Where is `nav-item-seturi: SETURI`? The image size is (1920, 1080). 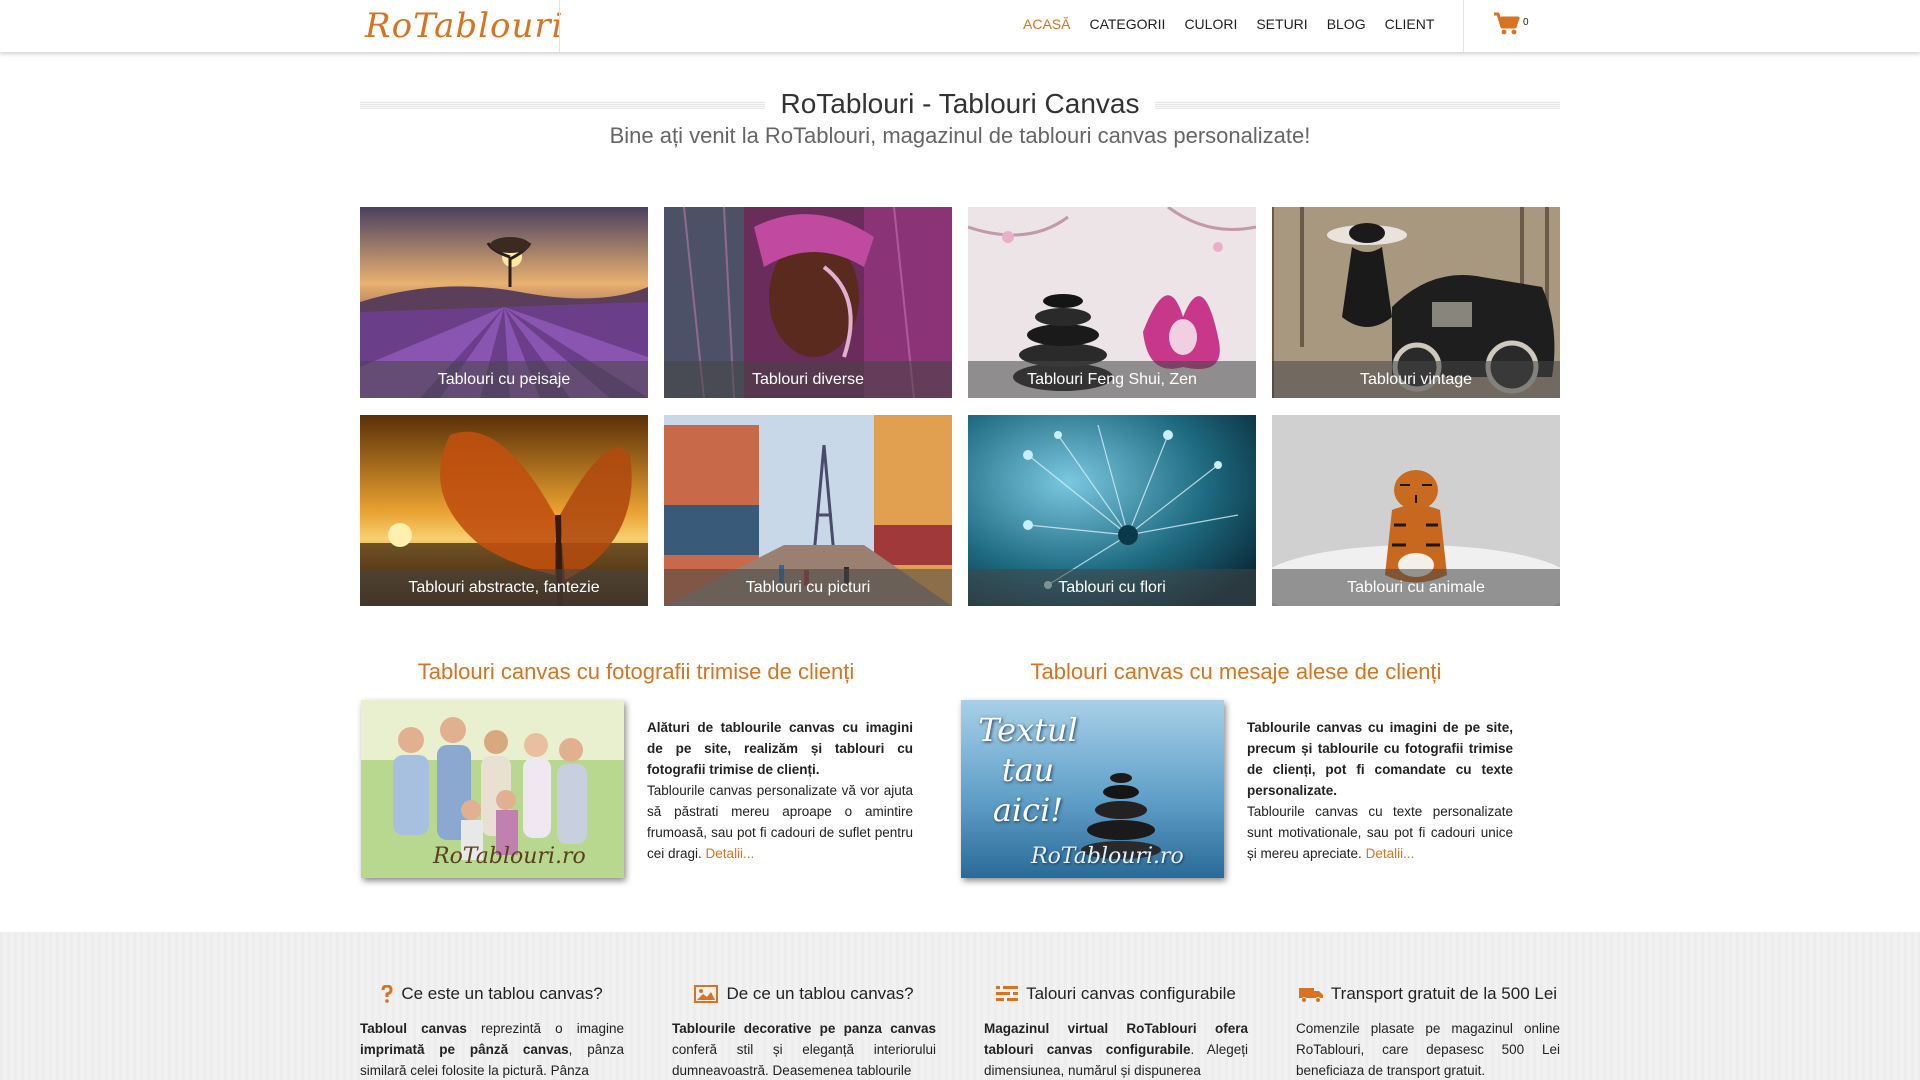
nav-item-seturi: SETURI is located at coordinates (1281, 24).